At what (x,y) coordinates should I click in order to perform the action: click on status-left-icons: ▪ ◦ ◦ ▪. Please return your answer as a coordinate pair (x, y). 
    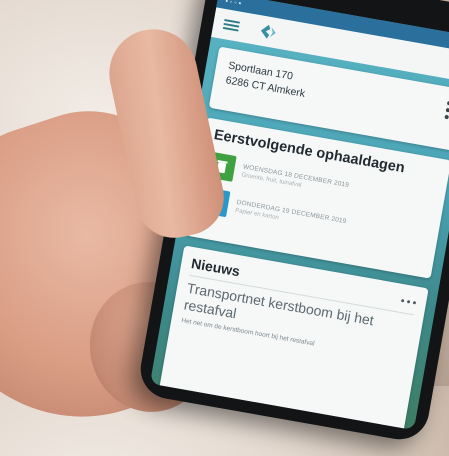
    Looking at the image, I should click on (233, 4).